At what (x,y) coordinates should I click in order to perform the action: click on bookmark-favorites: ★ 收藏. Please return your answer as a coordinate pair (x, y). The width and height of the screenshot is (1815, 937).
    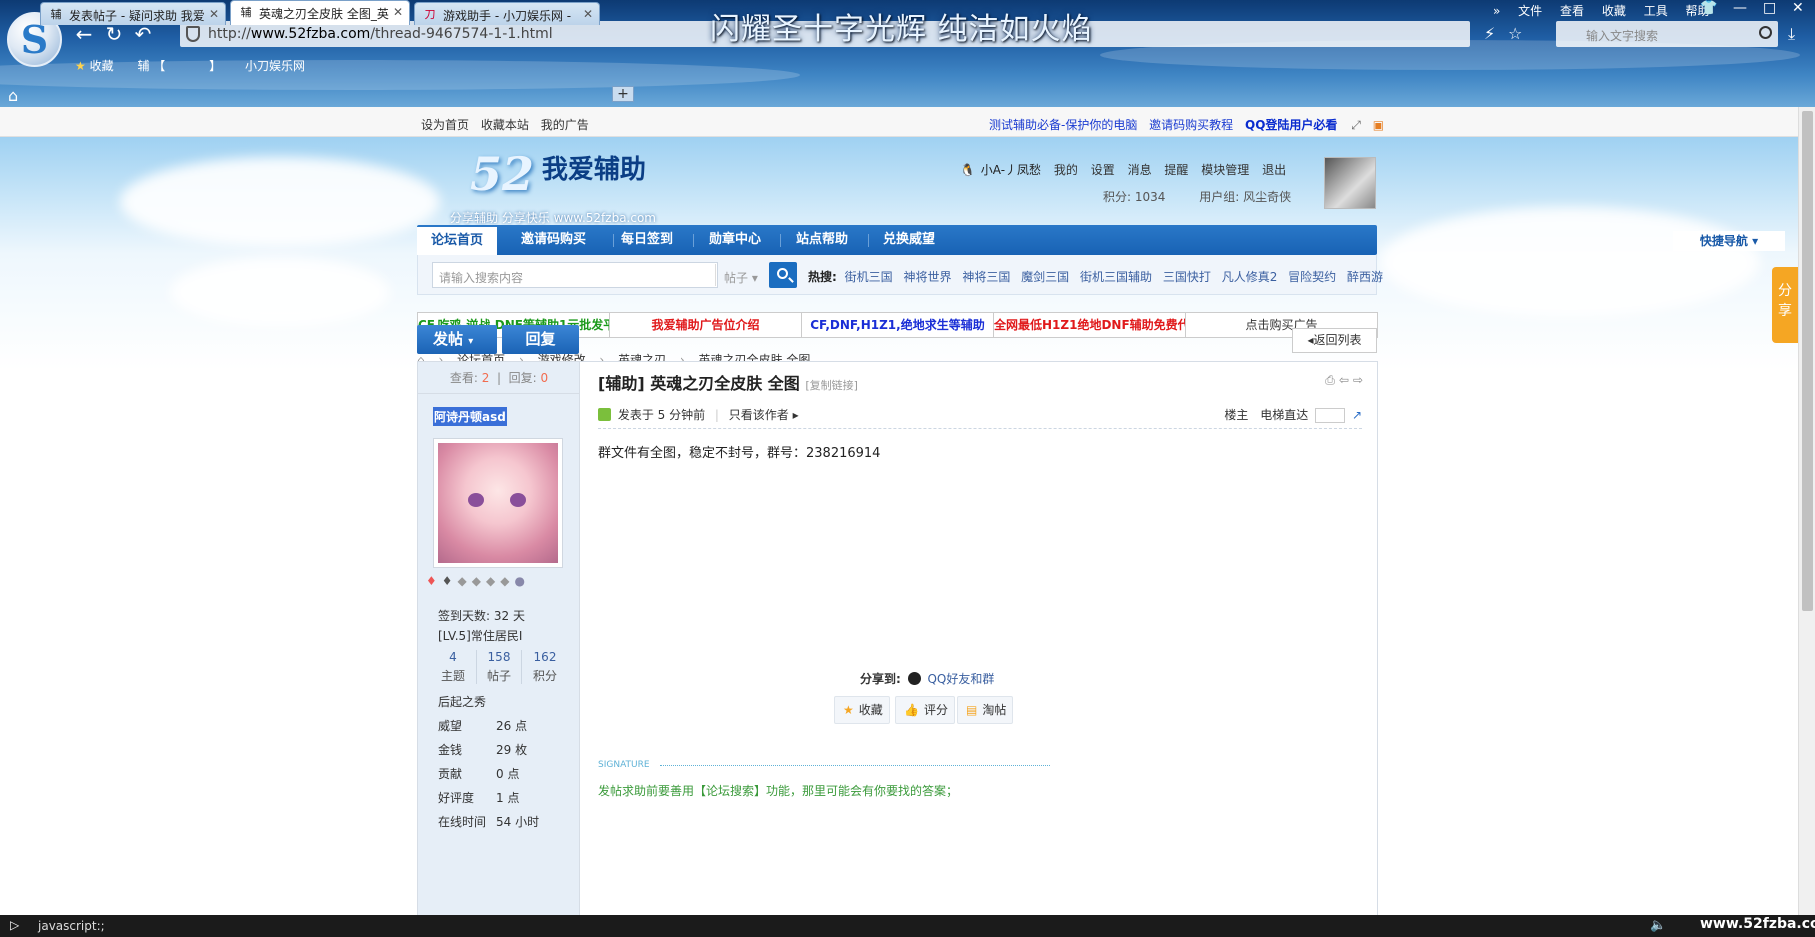
    Looking at the image, I should click on (94, 66).